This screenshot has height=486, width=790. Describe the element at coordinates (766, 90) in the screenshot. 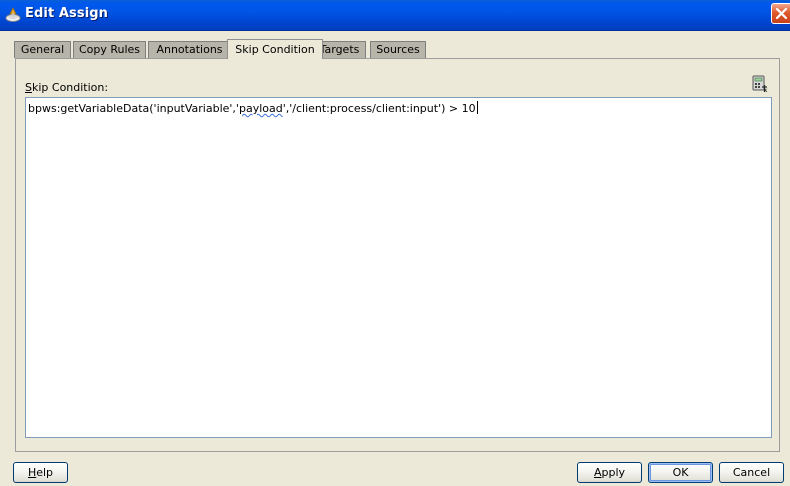

I see `svg-text: x` at that location.